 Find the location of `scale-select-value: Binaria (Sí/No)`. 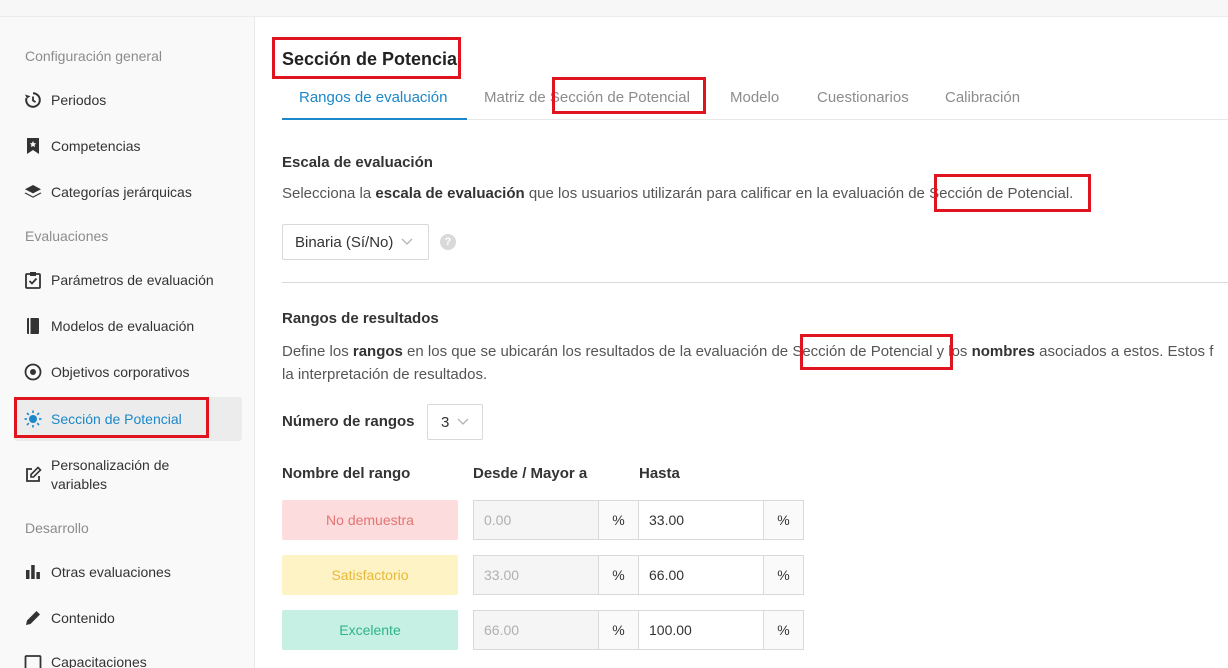

scale-select-value: Binaria (Sí/No) is located at coordinates (344, 242).